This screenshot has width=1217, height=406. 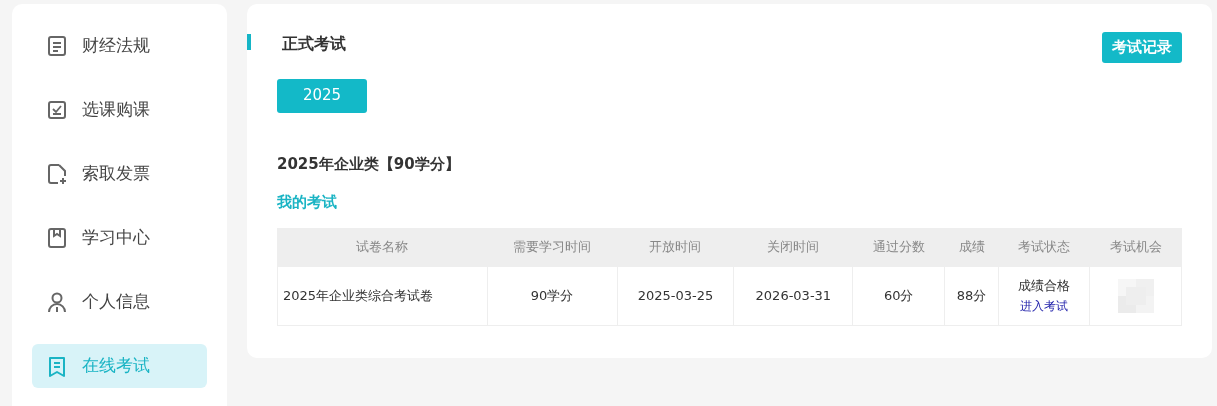 What do you see at coordinates (119, 110) in the screenshot?
I see `sidebar-item: 选课购课` at bounding box center [119, 110].